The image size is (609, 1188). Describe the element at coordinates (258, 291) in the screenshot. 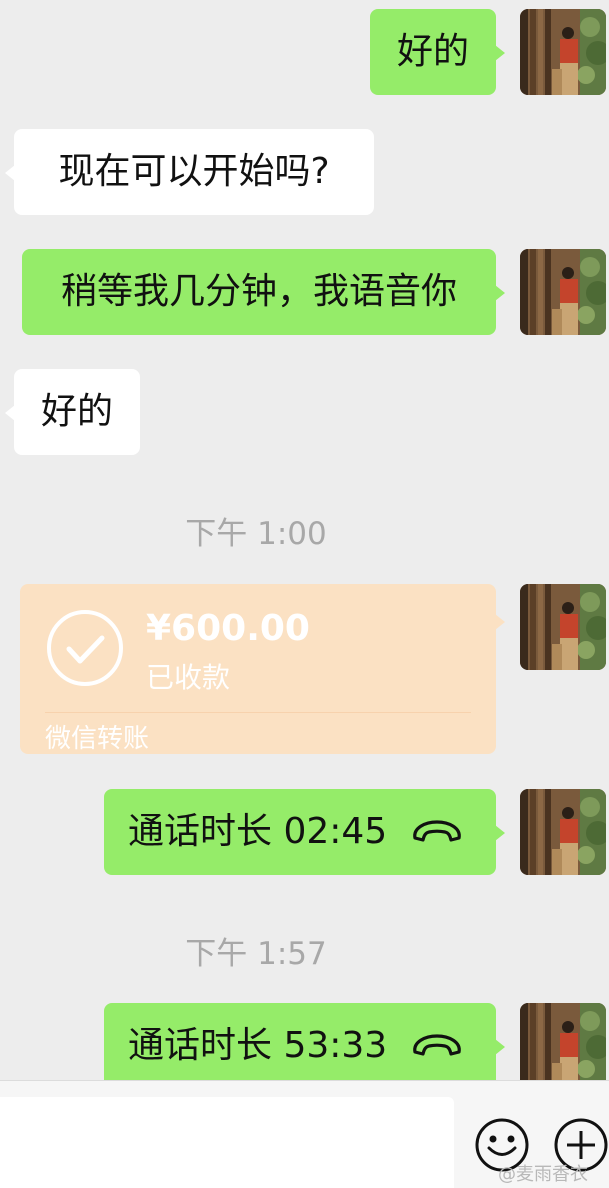

I see `message-text: 稍等我几分钟，我语音你` at that location.